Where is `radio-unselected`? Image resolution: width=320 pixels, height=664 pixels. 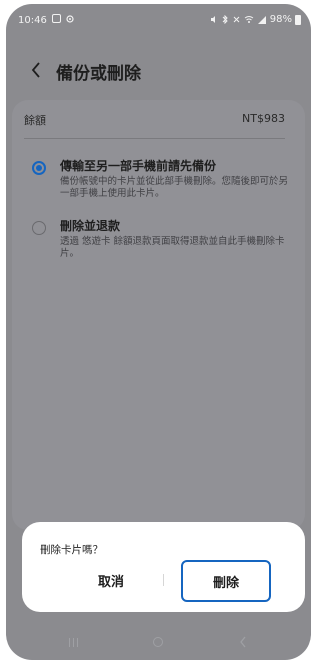
radio-unselected is located at coordinates (39, 228).